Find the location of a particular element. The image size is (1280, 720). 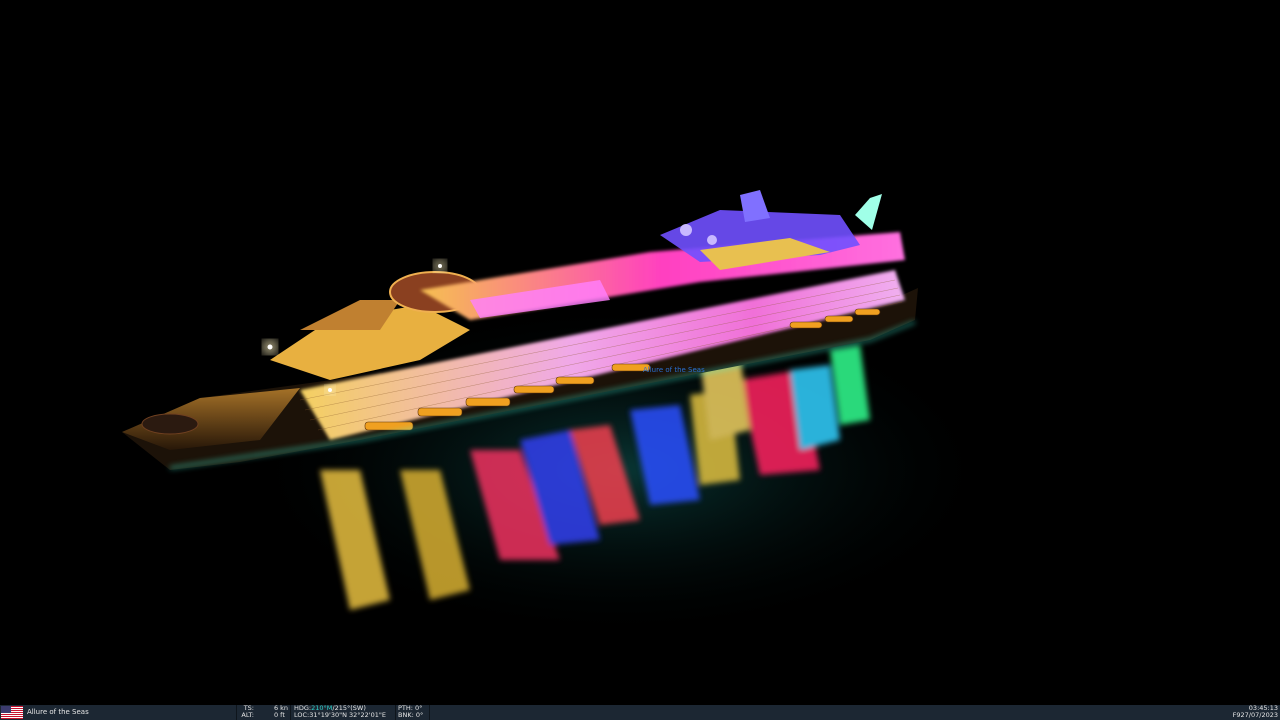

speed-altitude-block: TS: 6 kn ALT: 0 ft is located at coordinates (263, 712).